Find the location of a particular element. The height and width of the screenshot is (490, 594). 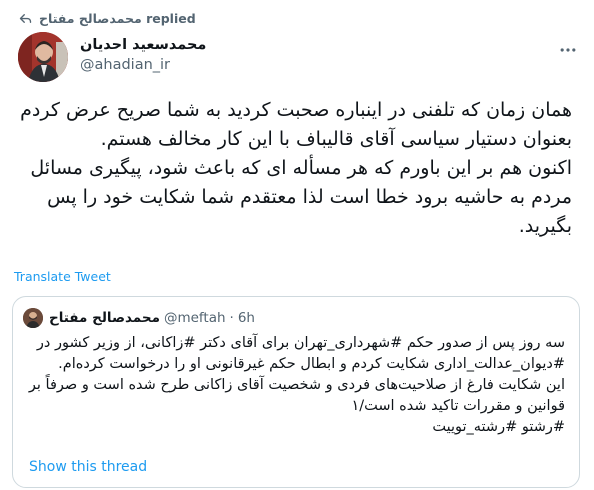

author-name: محمدسعید احدیان is located at coordinates (143, 45).